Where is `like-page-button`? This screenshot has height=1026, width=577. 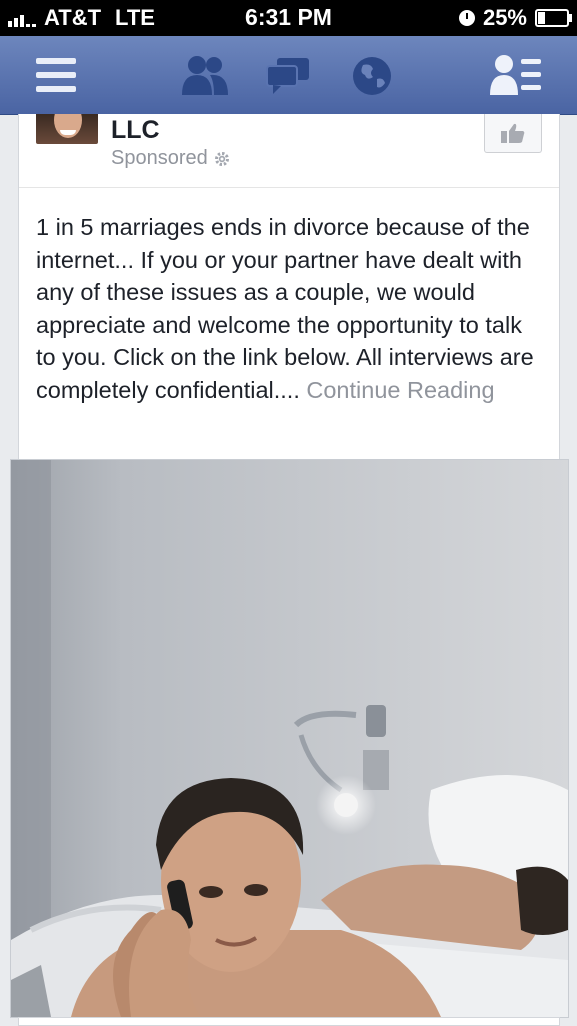 like-page-button is located at coordinates (513, 133).